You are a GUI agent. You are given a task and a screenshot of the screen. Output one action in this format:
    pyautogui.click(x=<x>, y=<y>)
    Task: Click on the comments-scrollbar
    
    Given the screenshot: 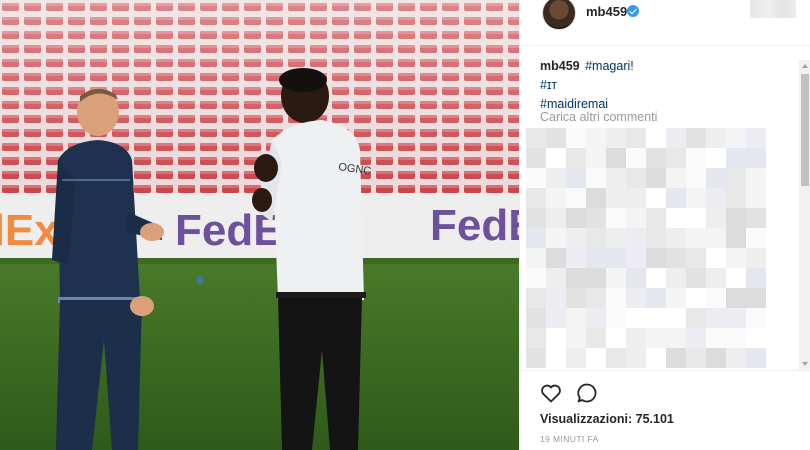 What is the action you would take?
    pyautogui.click(x=804, y=215)
    